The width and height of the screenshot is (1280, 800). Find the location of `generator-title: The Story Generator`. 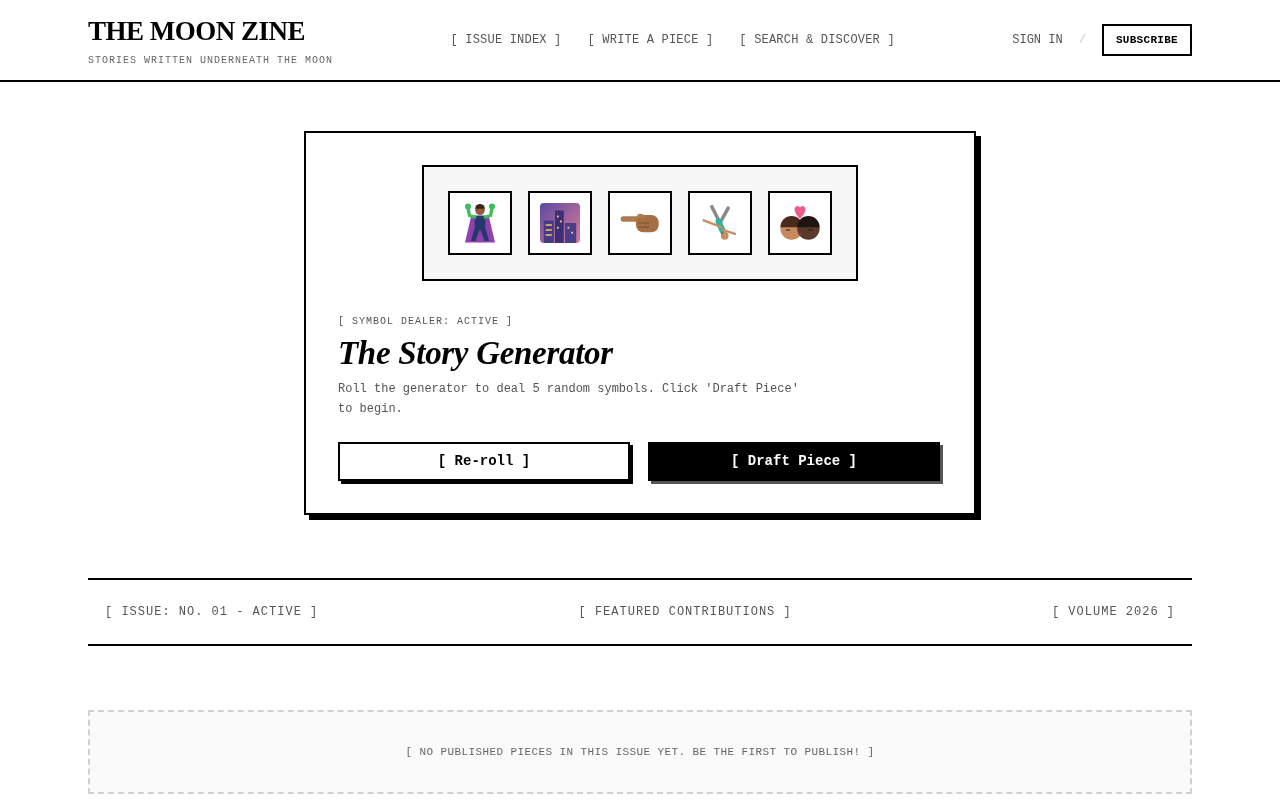

generator-title: The Story Generator is located at coordinates (476, 353).